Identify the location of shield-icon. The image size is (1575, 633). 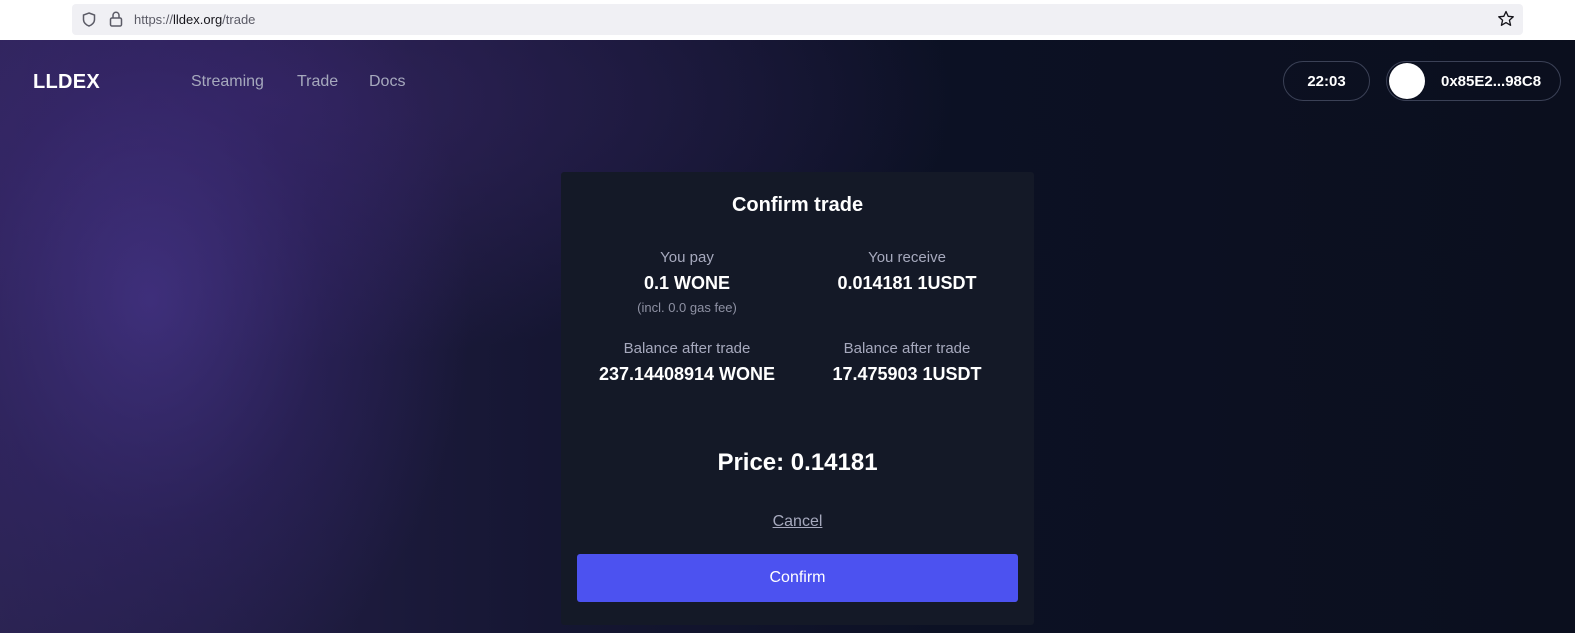
(89, 19).